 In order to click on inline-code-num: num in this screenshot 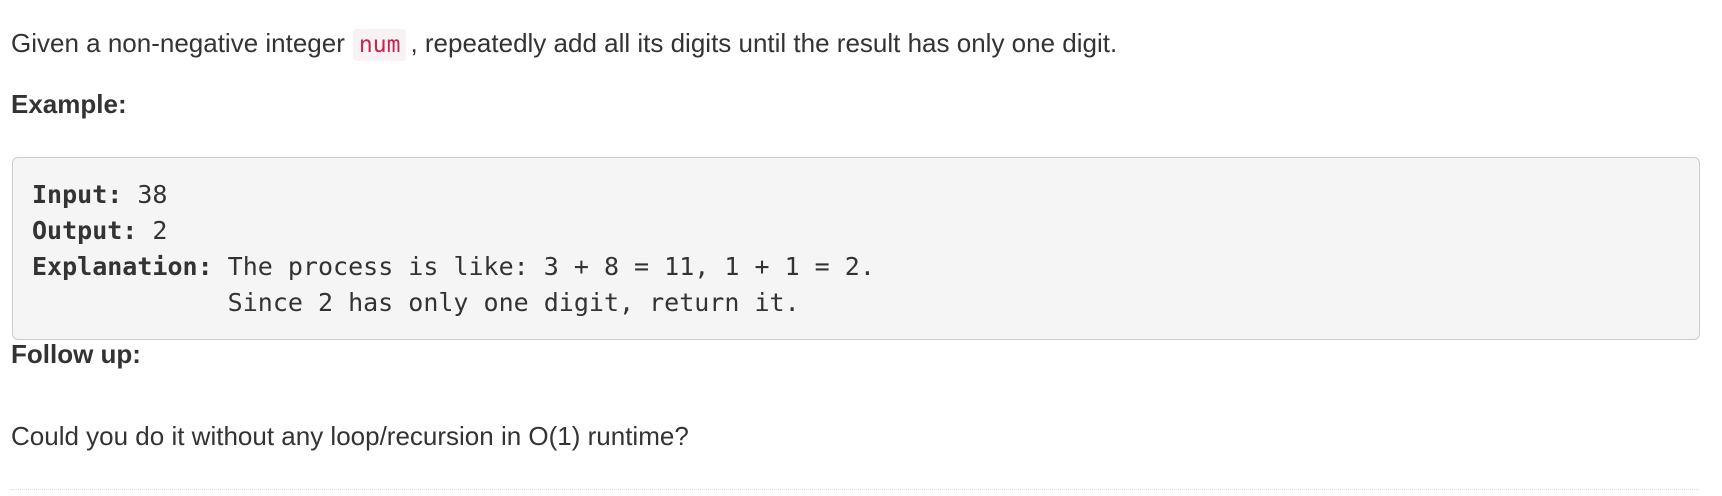, I will do `click(379, 45)`.